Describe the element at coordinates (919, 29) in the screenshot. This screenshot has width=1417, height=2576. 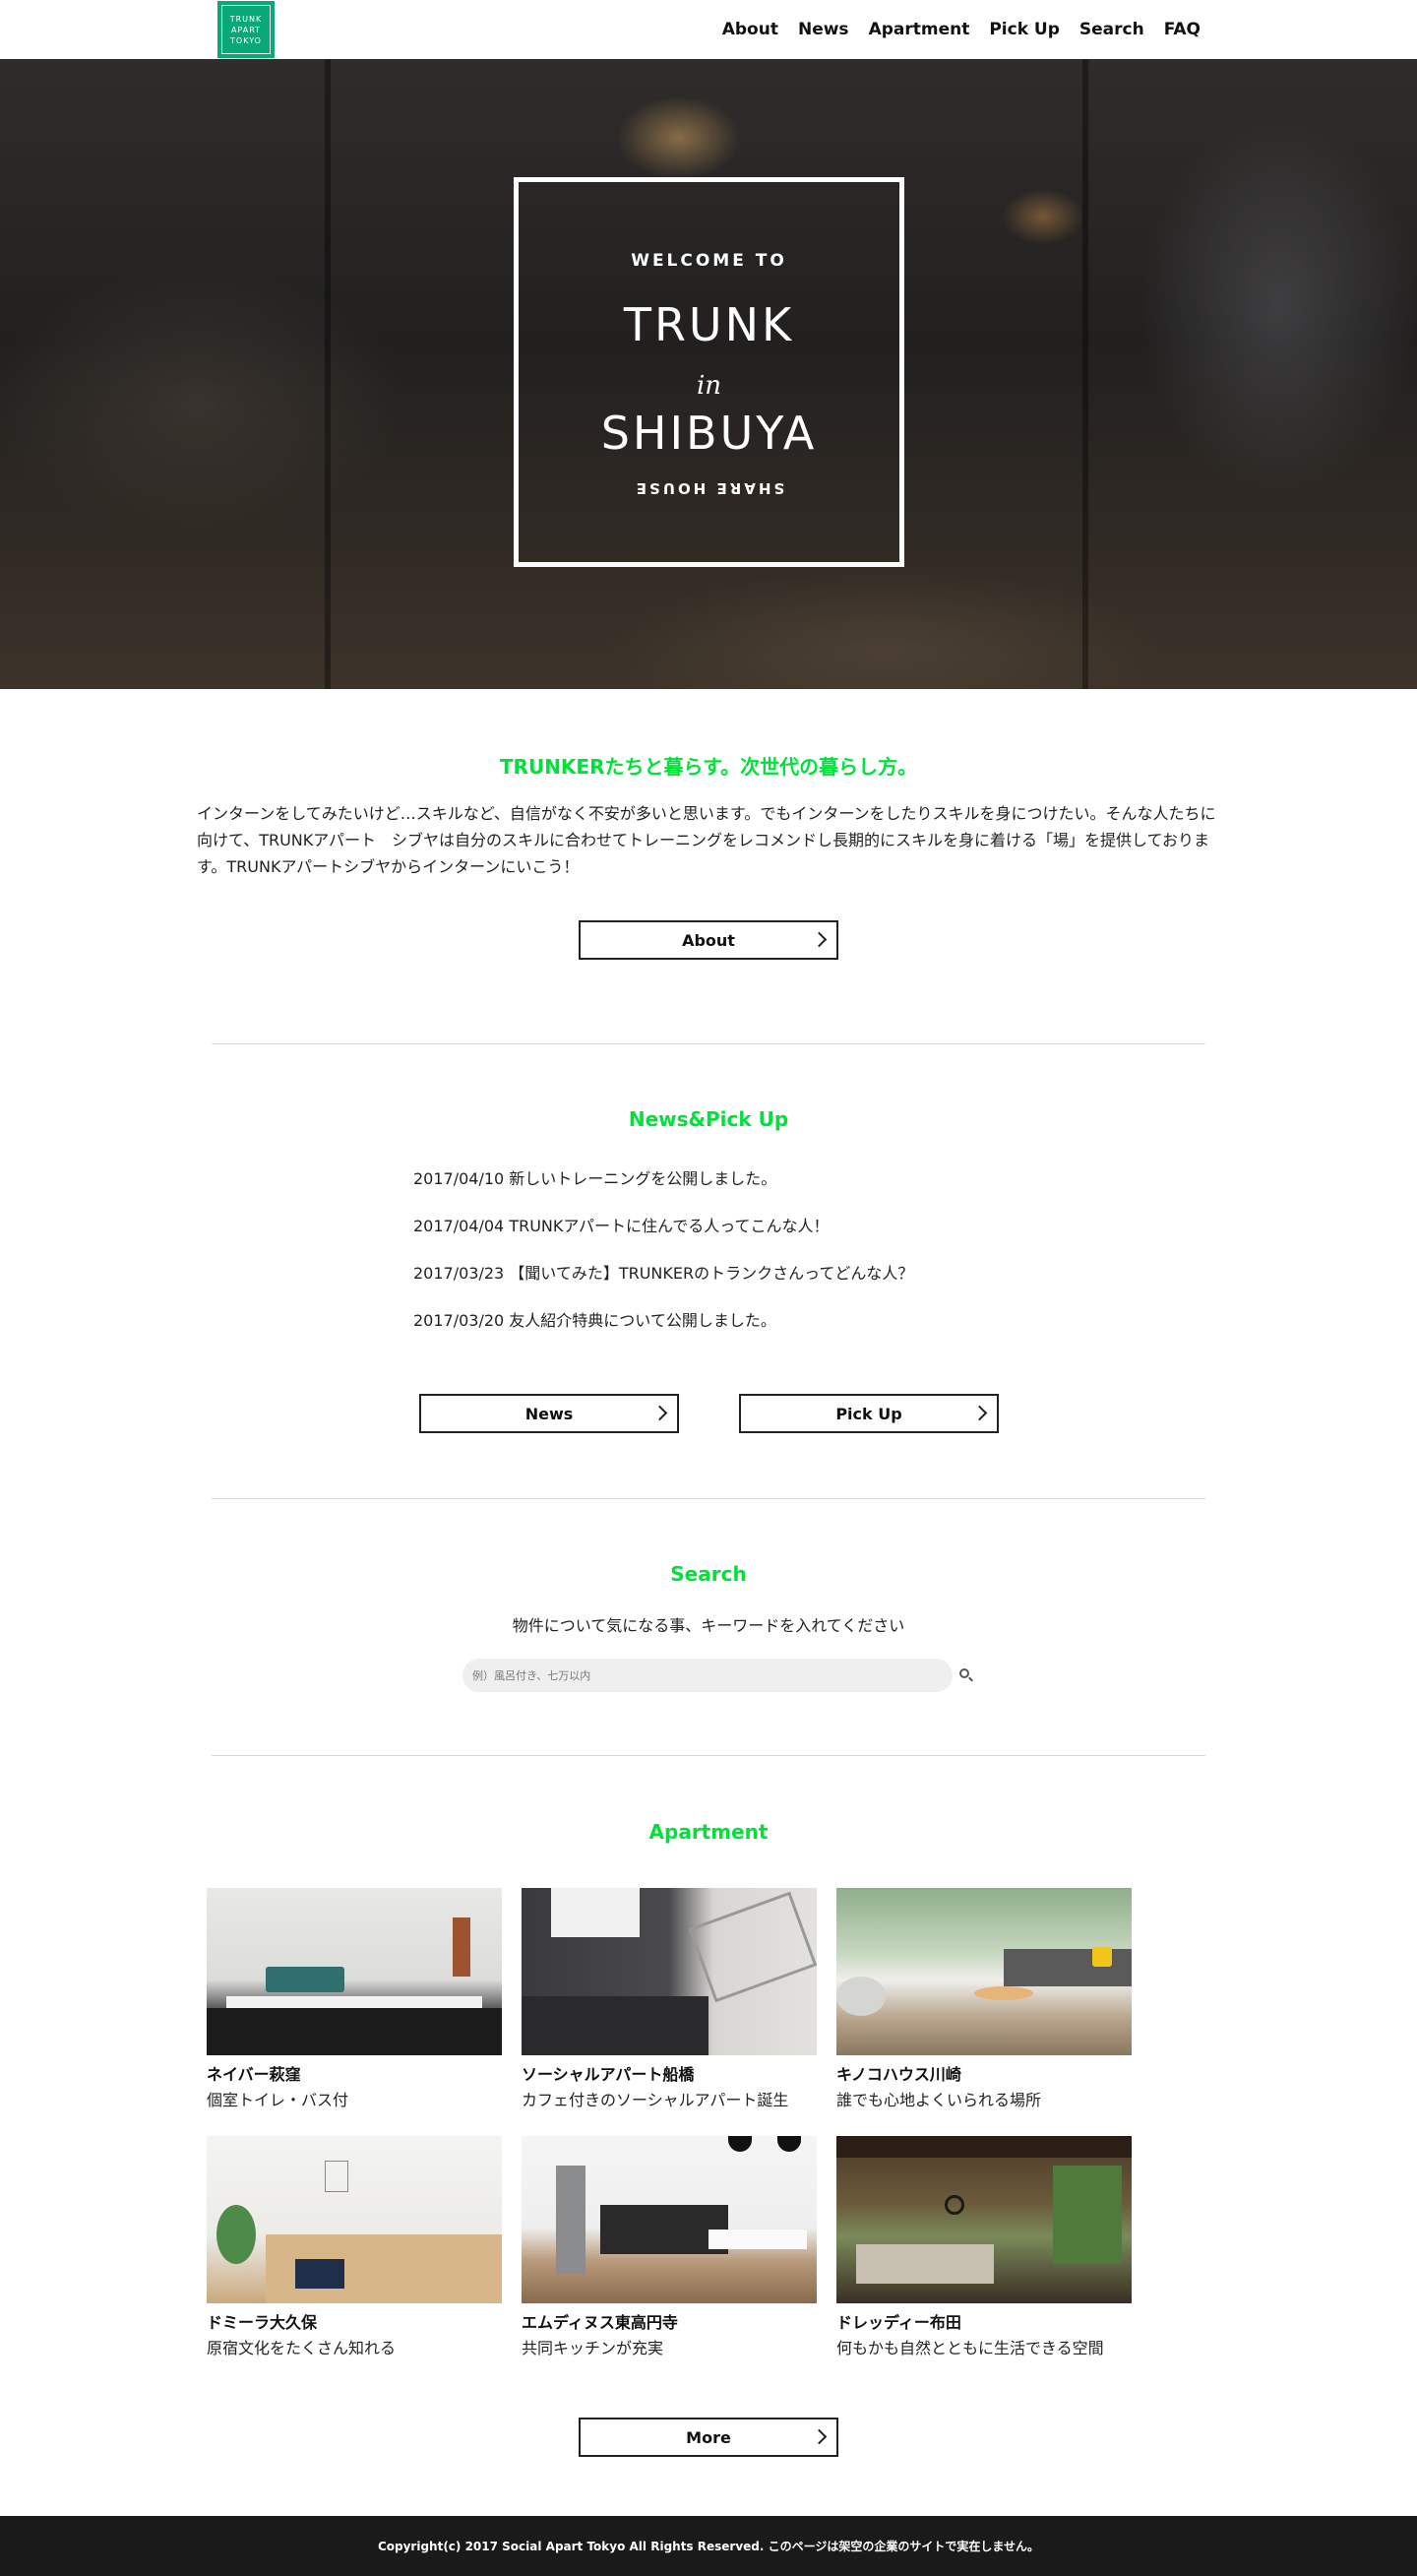
I see `nav-apartment: Apartment` at that location.